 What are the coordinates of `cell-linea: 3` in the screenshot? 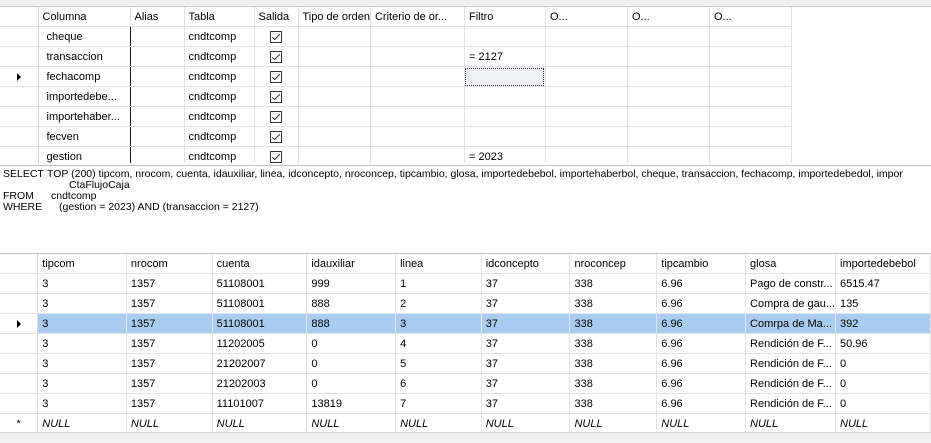 It's located at (438, 323).